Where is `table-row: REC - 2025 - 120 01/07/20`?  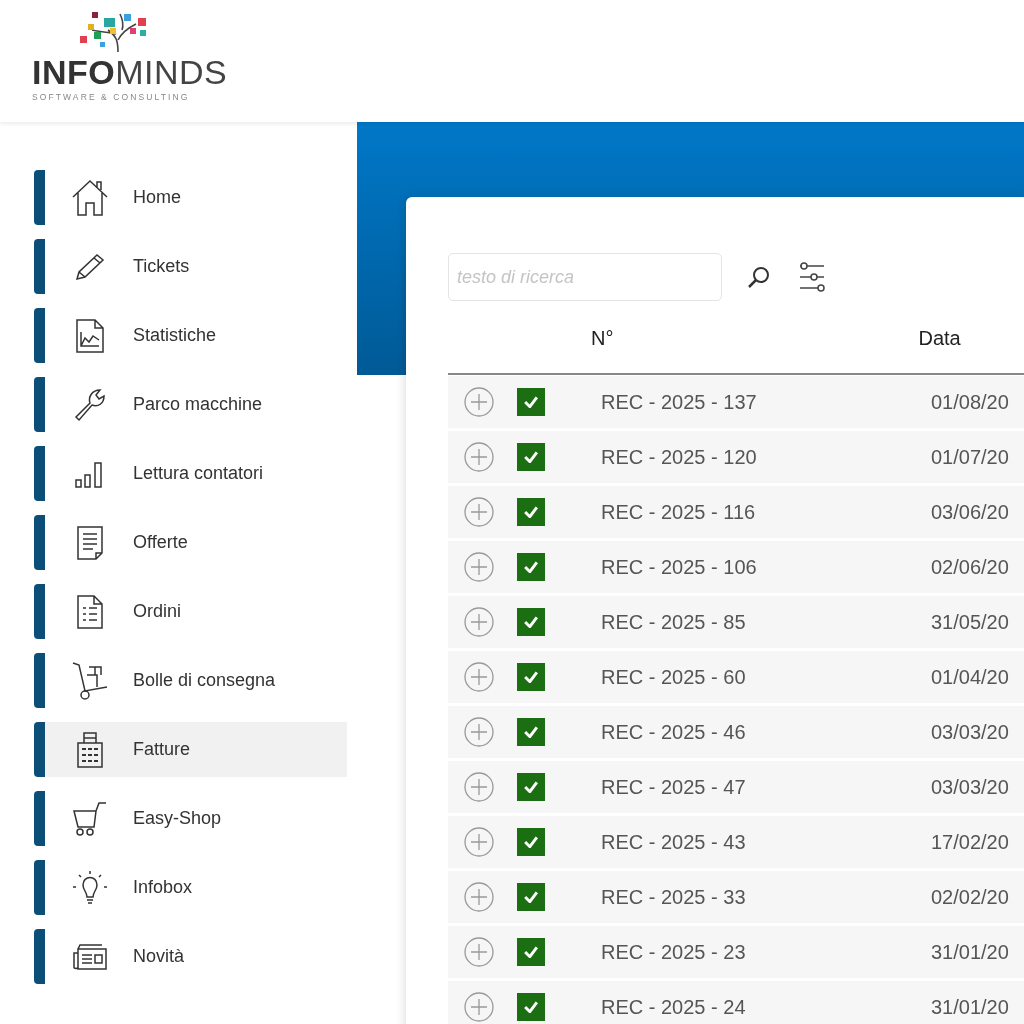 table-row: REC - 2025 - 120 01/07/20 is located at coordinates (736, 457).